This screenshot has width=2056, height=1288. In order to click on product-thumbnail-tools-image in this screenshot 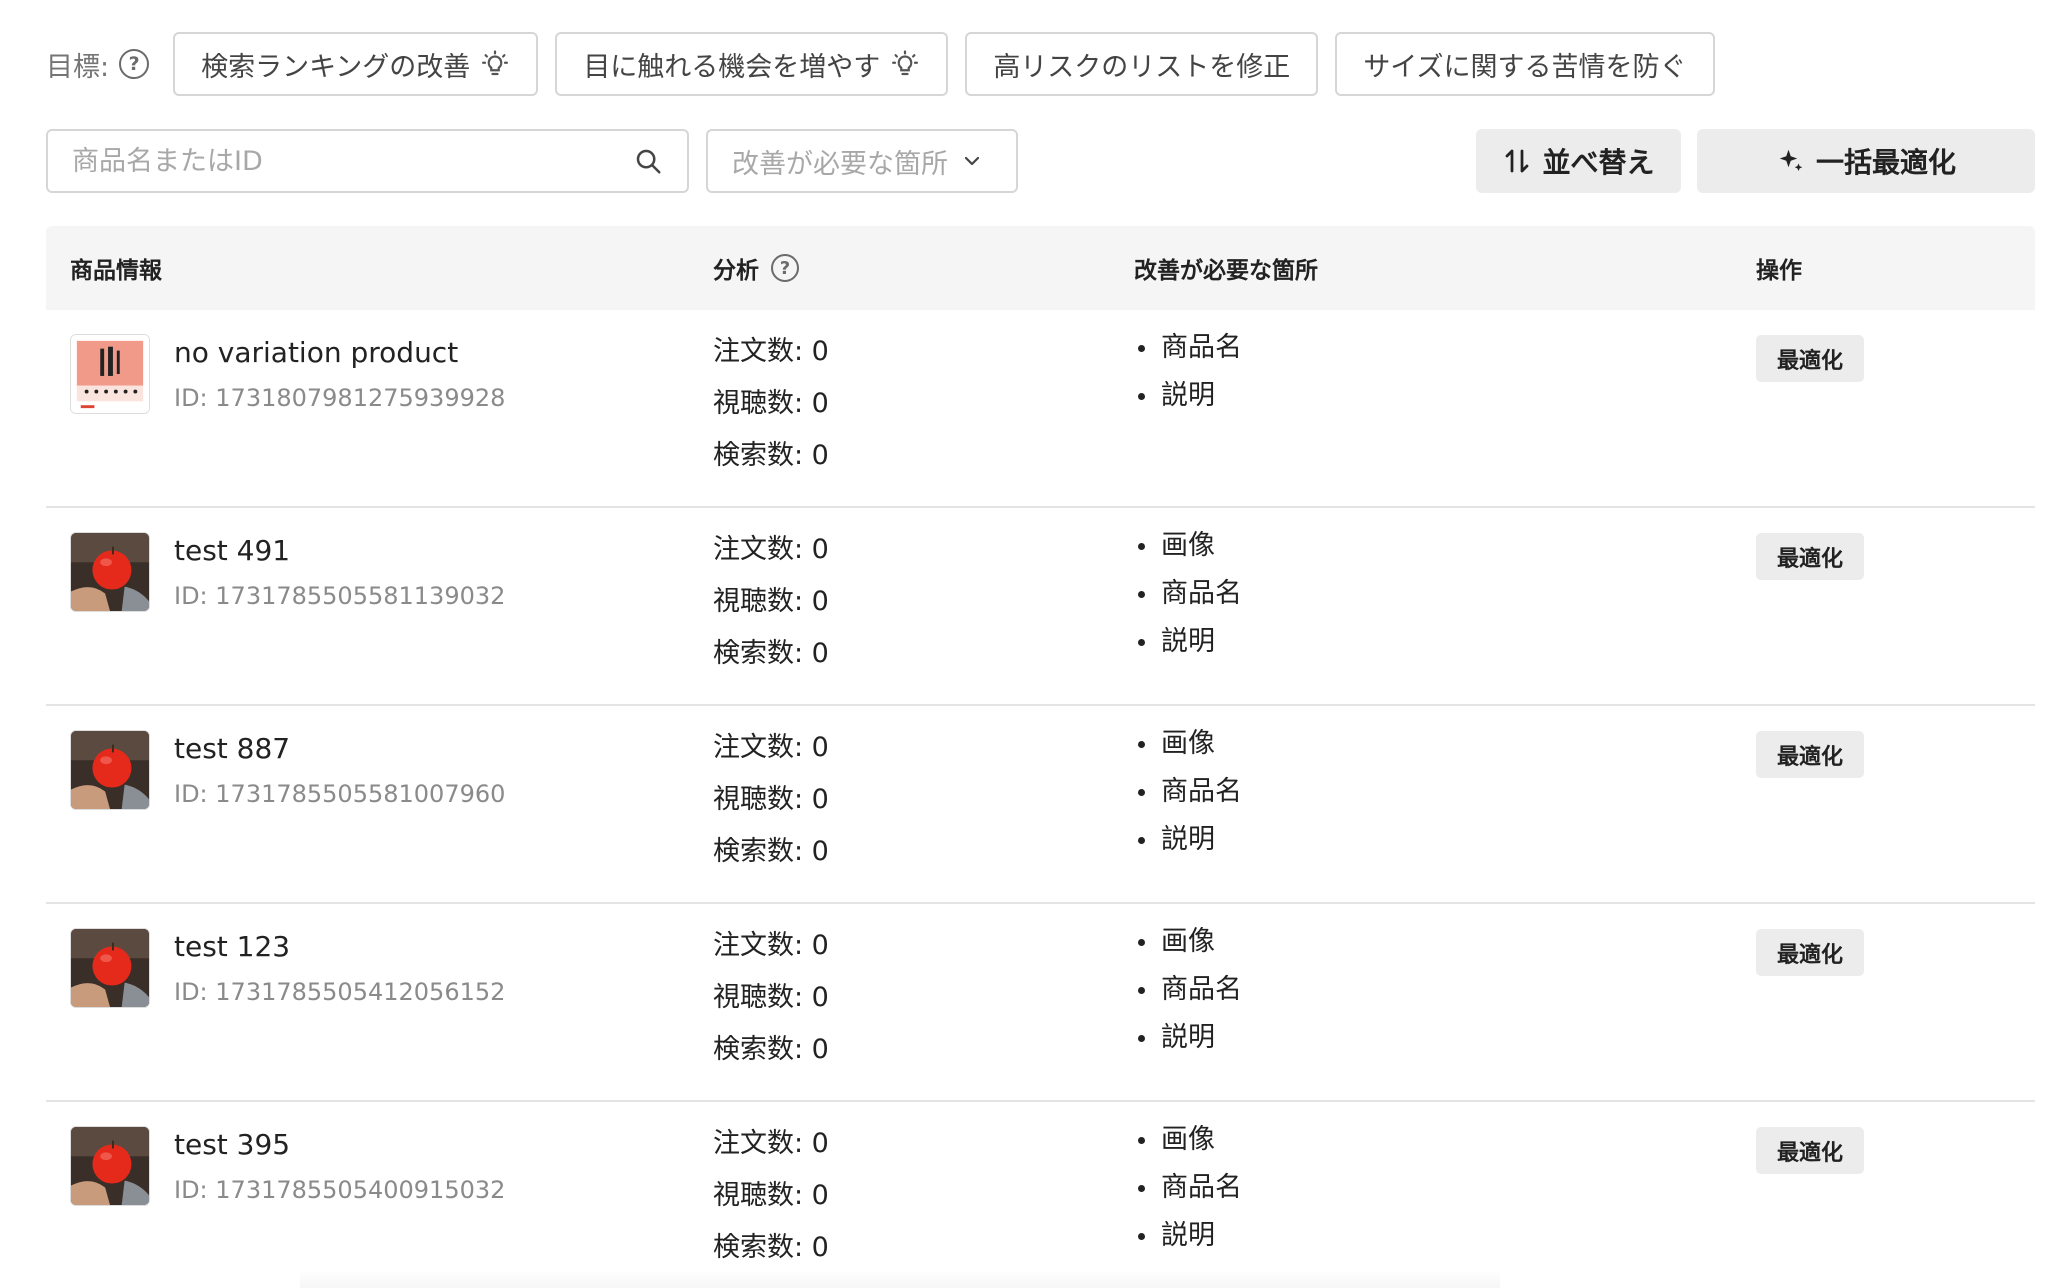, I will do `click(110, 374)`.